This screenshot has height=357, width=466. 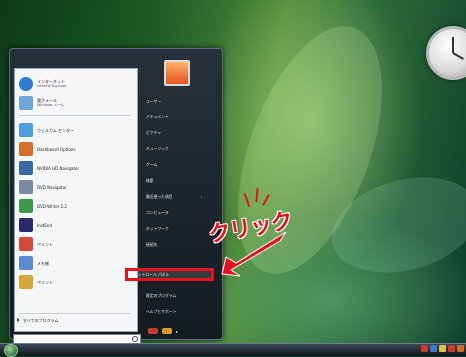 What do you see at coordinates (26, 187) in the screenshot?
I see `dvd-icon` at bounding box center [26, 187].